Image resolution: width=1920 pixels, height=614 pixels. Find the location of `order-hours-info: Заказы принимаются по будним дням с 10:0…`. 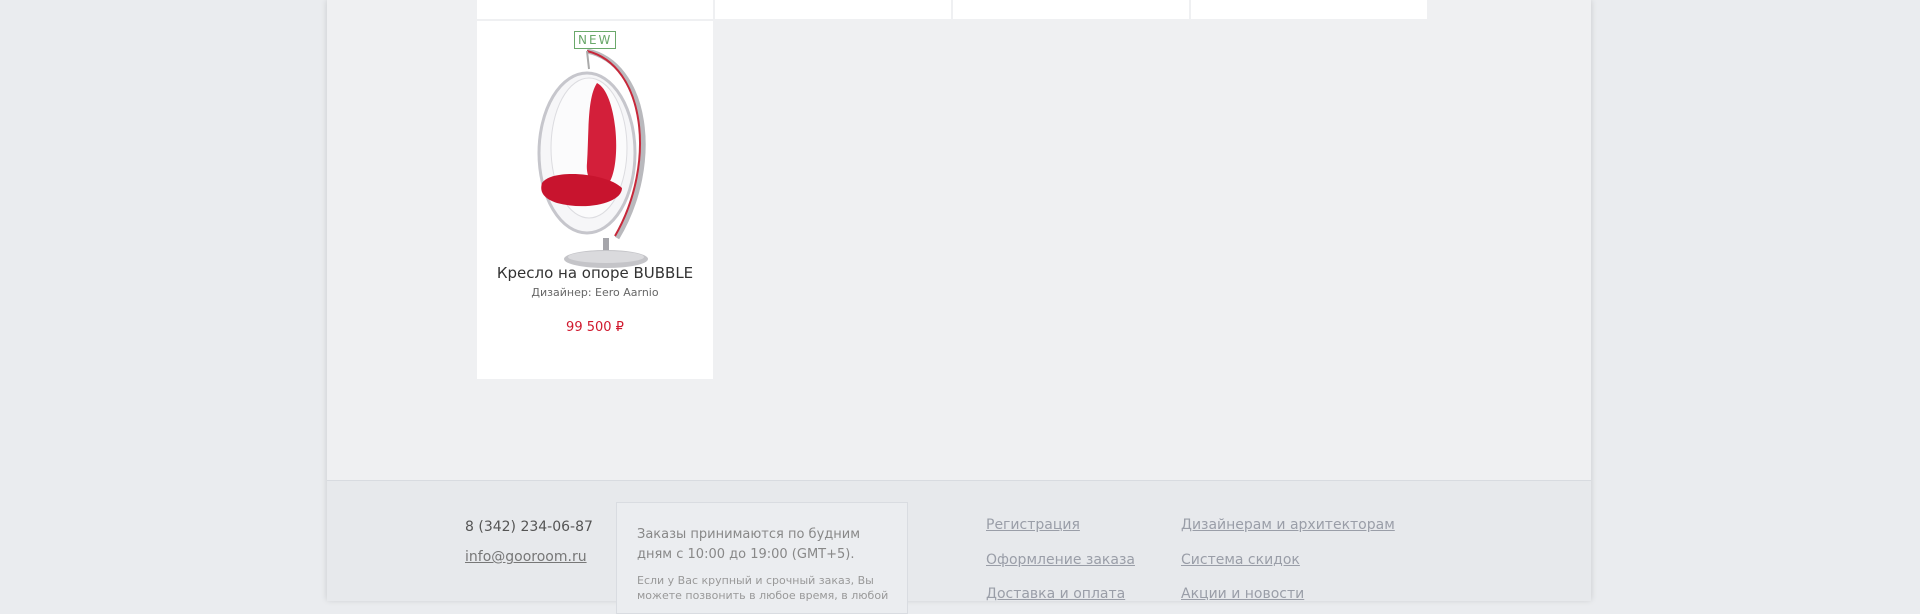

order-hours-info: Заказы принимаются по будним дням с 10:0… is located at coordinates (762, 558).